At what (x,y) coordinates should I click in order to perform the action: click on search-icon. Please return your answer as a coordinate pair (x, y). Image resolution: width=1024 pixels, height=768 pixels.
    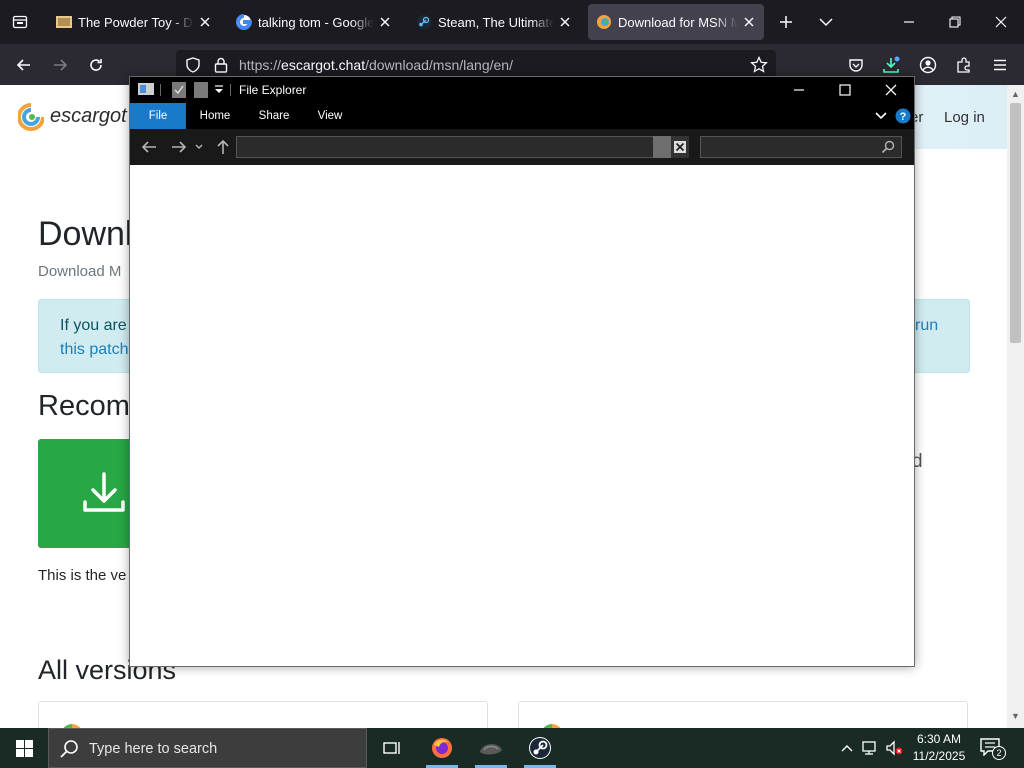
    Looking at the image, I should click on (888, 147).